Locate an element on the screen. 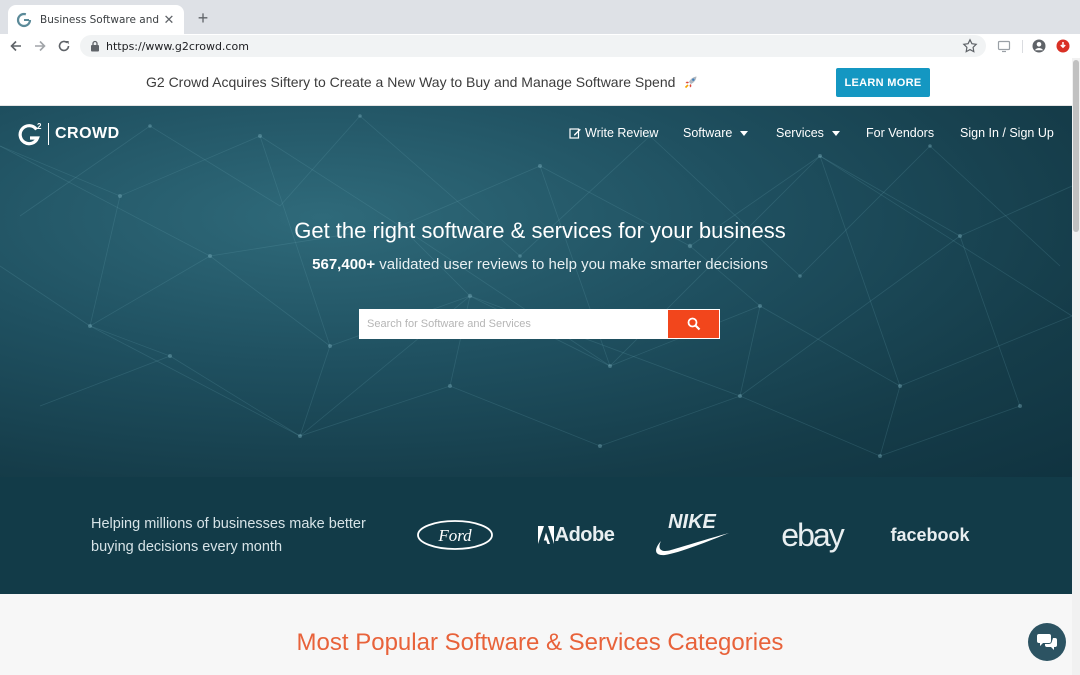 The image size is (1080, 675). lock-icon is located at coordinates (95, 46).